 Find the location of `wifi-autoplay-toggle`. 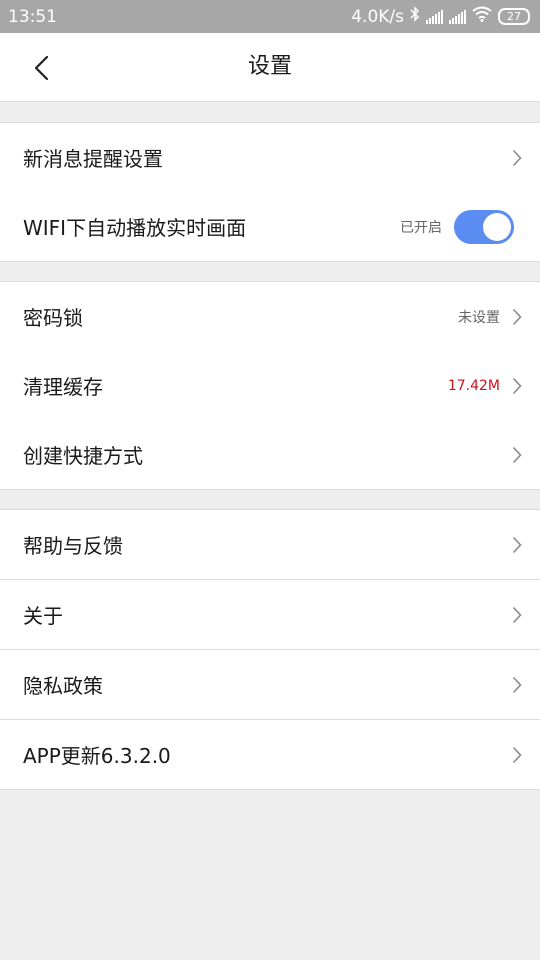

wifi-autoplay-toggle is located at coordinates (484, 226).